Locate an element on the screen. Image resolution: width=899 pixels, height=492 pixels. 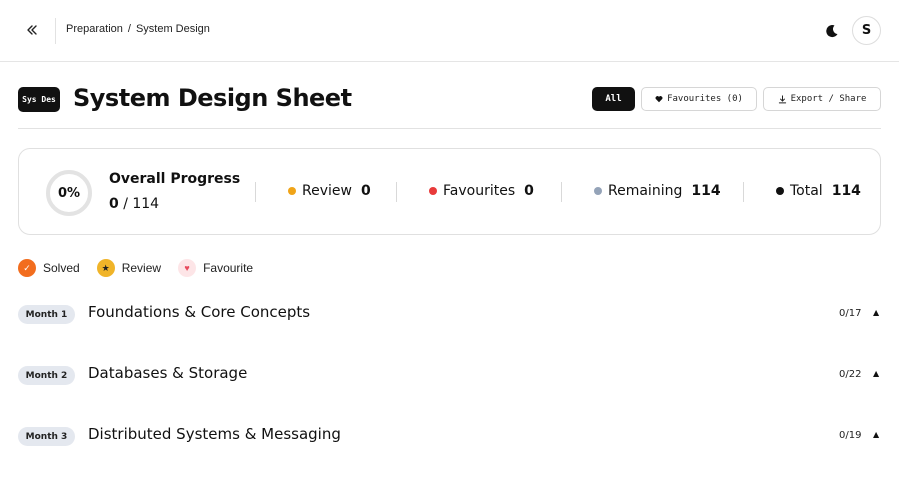
stat-total-value: 114 is located at coordinates (846, 191).